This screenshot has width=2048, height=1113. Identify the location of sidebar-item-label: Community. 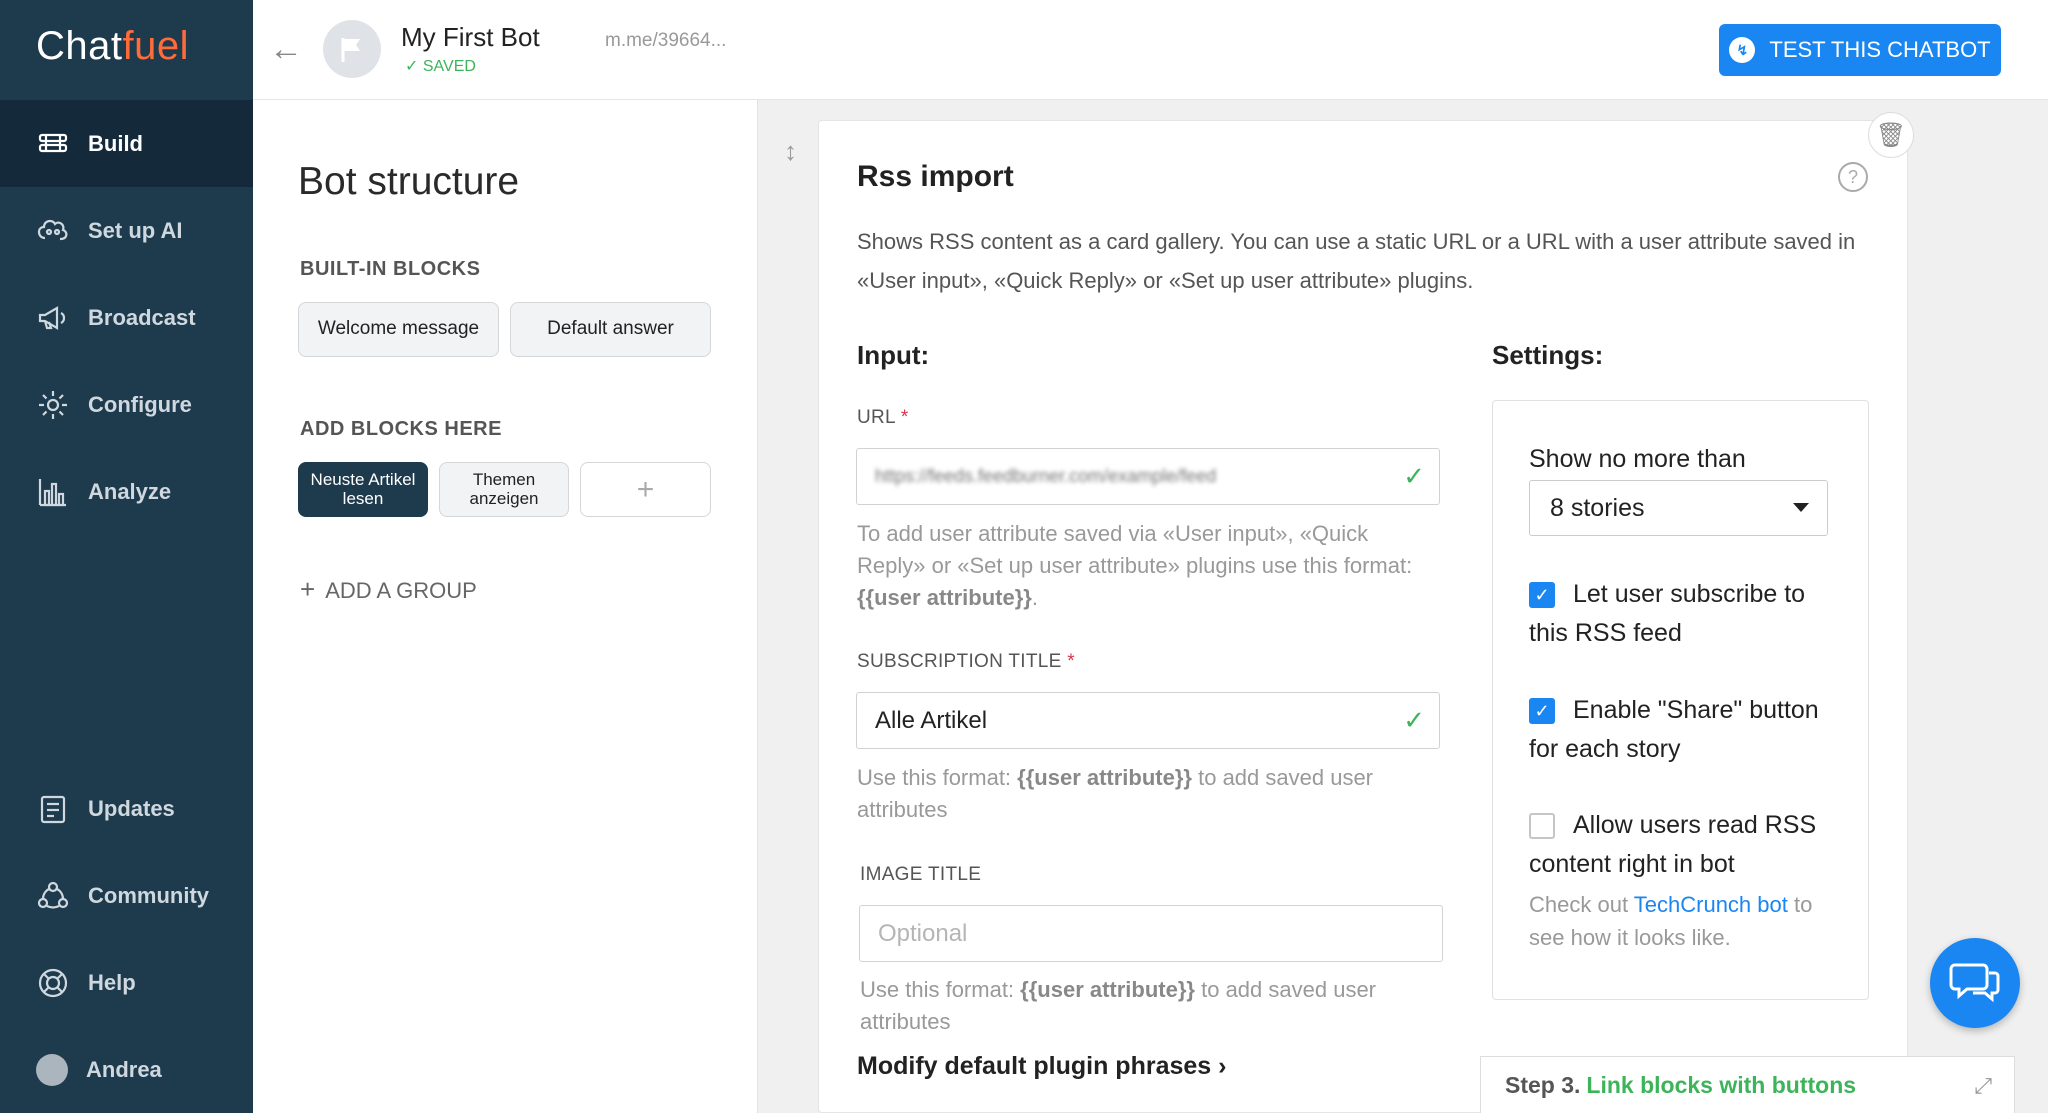
(148, 895).